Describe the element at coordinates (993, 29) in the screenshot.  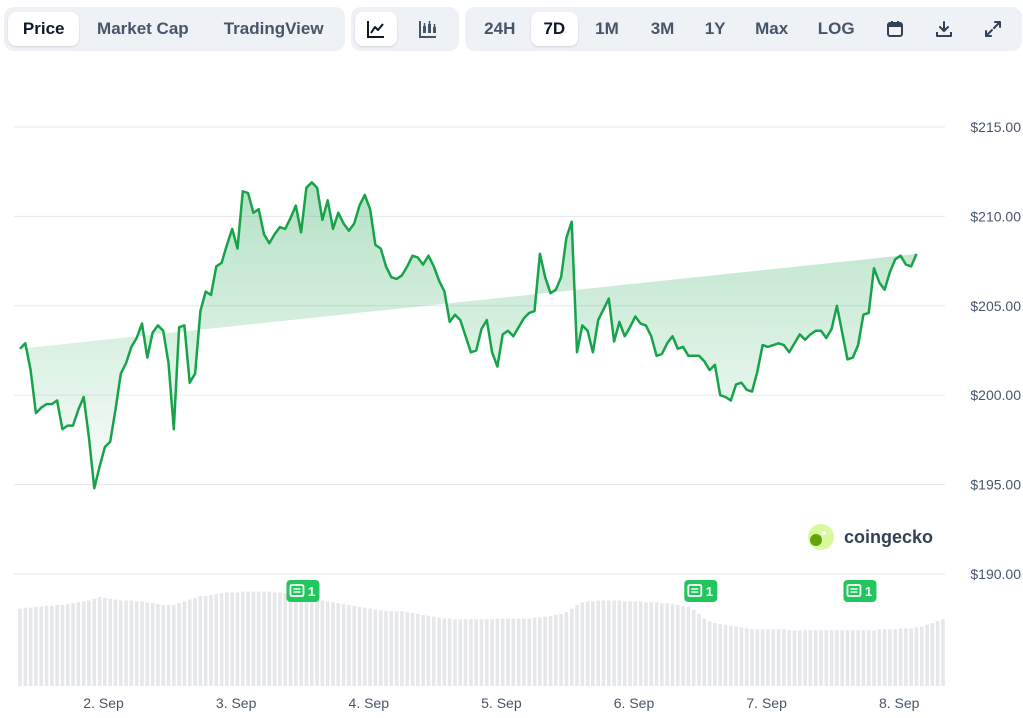
I see `expand-icon` at that location.